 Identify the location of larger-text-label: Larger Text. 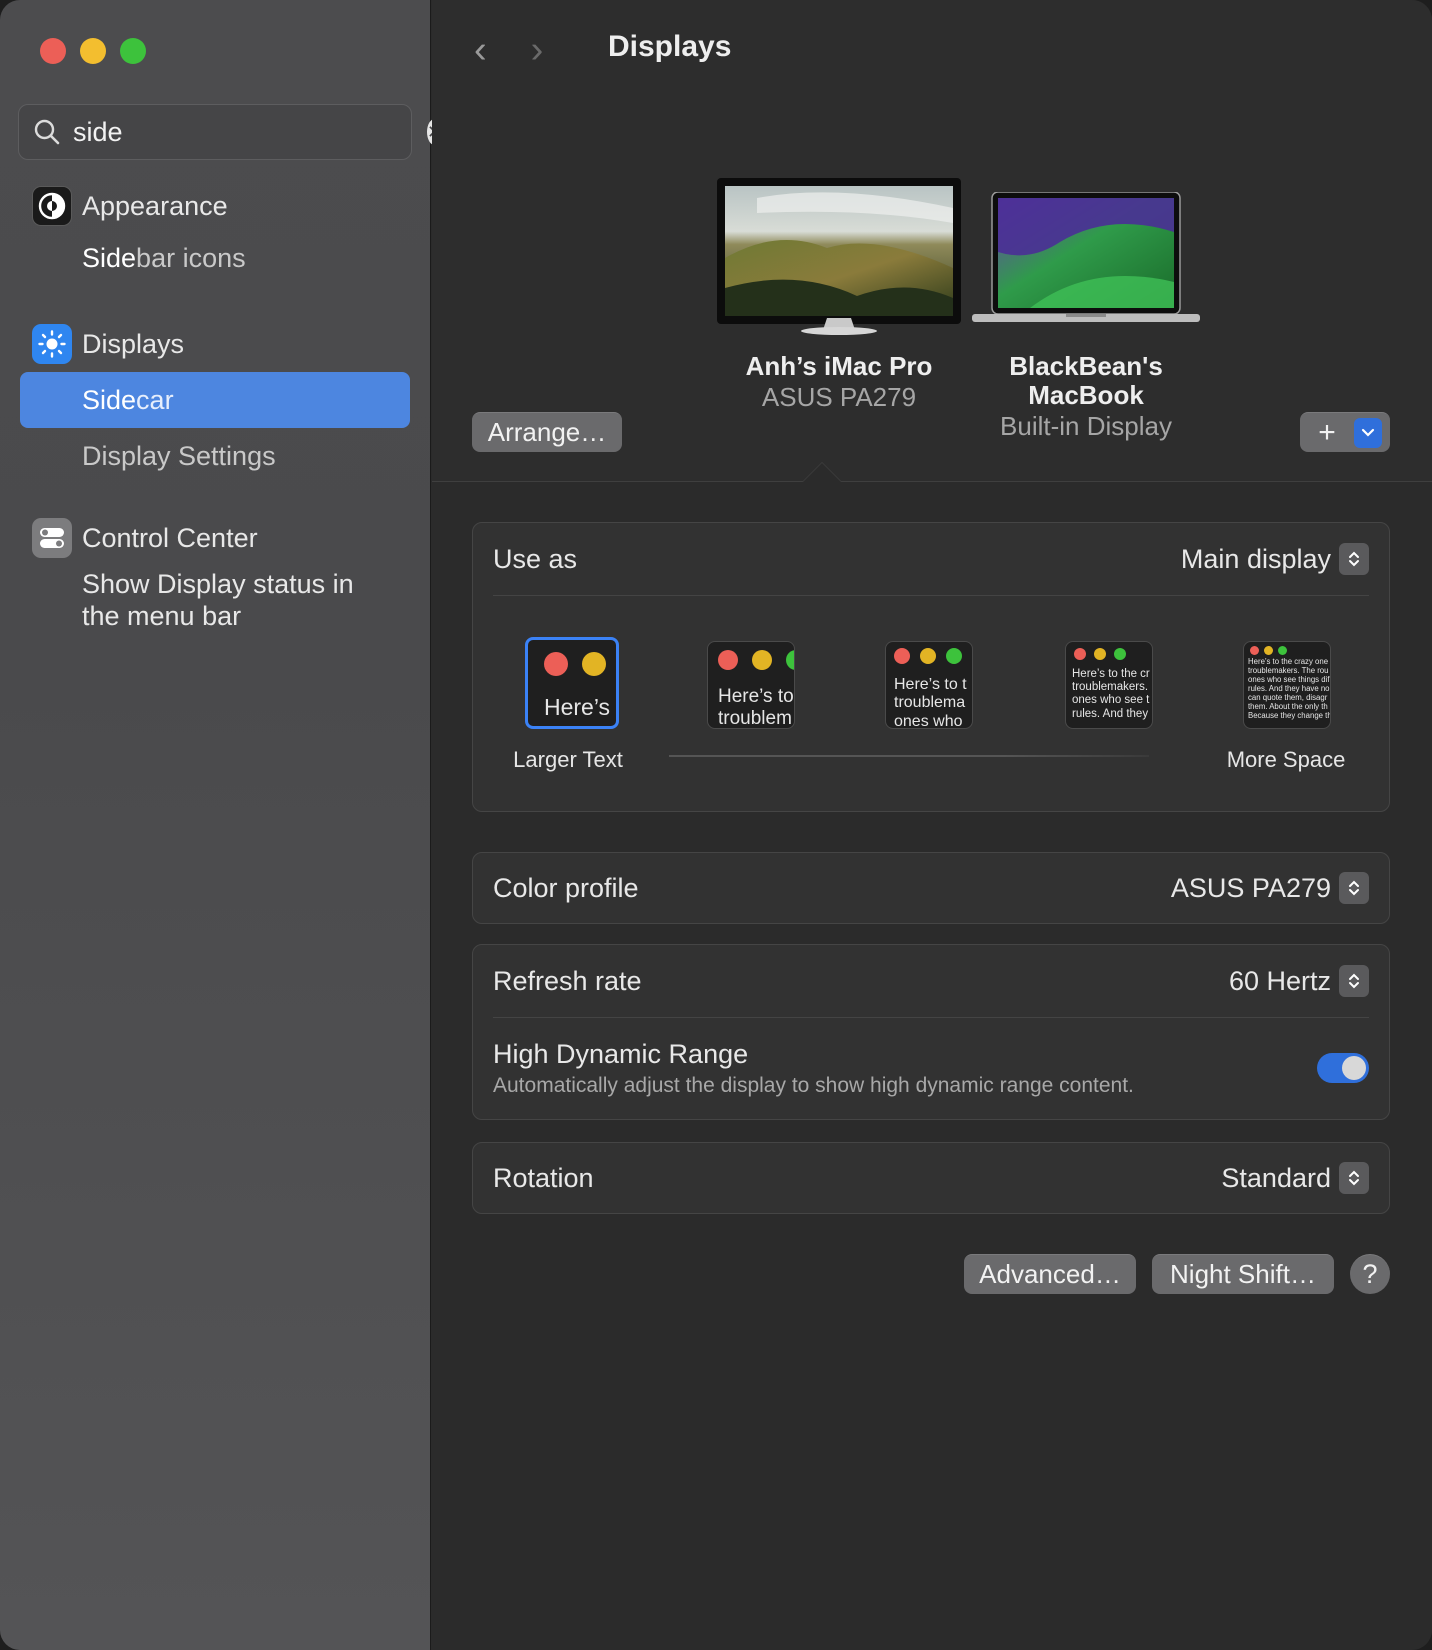
(568, 759).